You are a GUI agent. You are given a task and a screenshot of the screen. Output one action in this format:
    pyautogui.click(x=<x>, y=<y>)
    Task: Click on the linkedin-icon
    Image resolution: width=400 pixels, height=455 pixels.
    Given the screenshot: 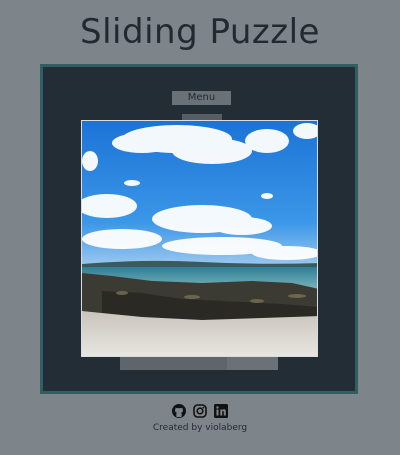 What is the action you would take?
    pyautogui.click(x=221, y=410)
    